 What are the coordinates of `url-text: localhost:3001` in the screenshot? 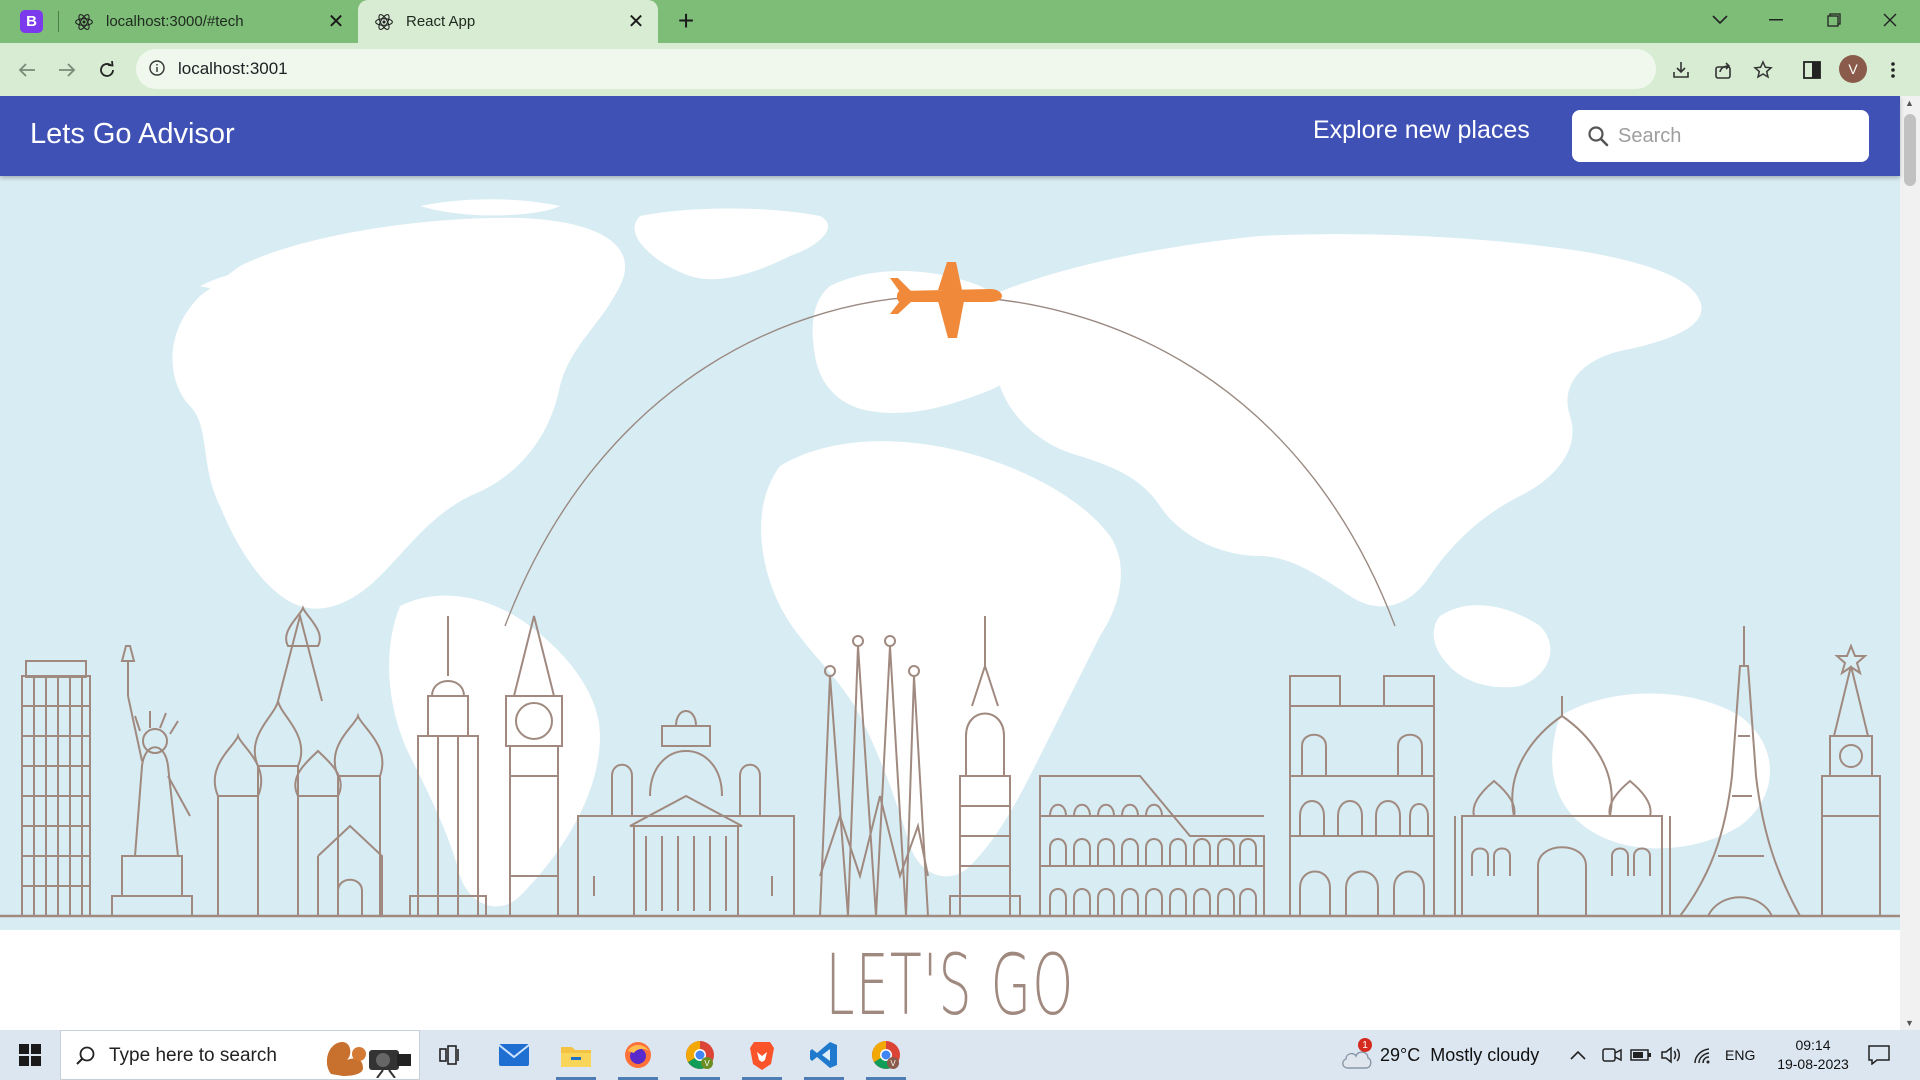 It's located at (233, 68).